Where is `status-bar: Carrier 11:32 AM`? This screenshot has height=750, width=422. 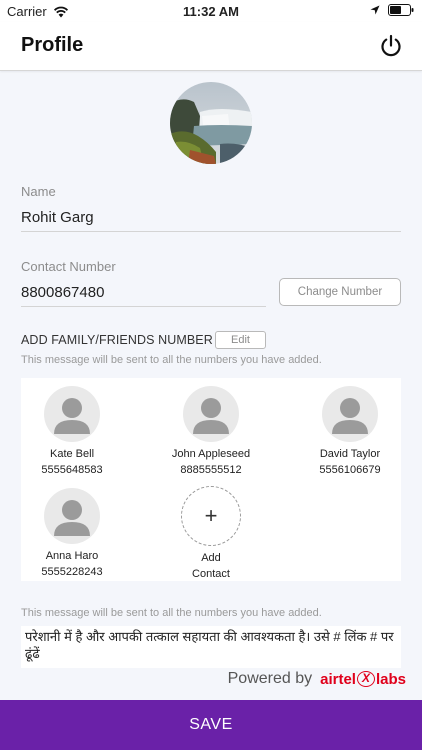 status-bar: Carrier 11:32 AM is located at coordinates (211, 11).